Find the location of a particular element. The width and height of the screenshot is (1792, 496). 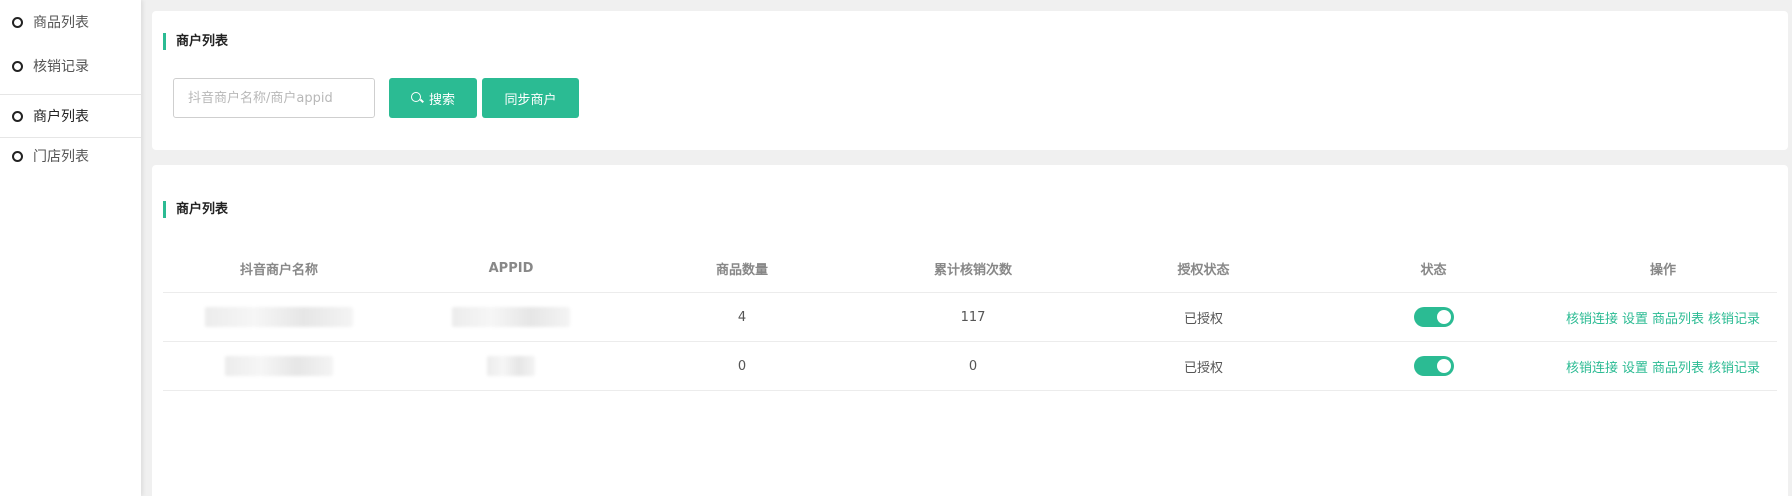

product-count-cell: 4 is located at coordinates (742, 317).